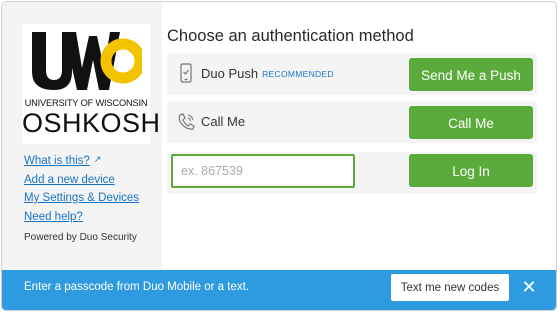 The image size is (560, 313). Describe the element at coordinates (290, 36) in the screenshot. I see `page-title: Choose an authentication method` at that location.